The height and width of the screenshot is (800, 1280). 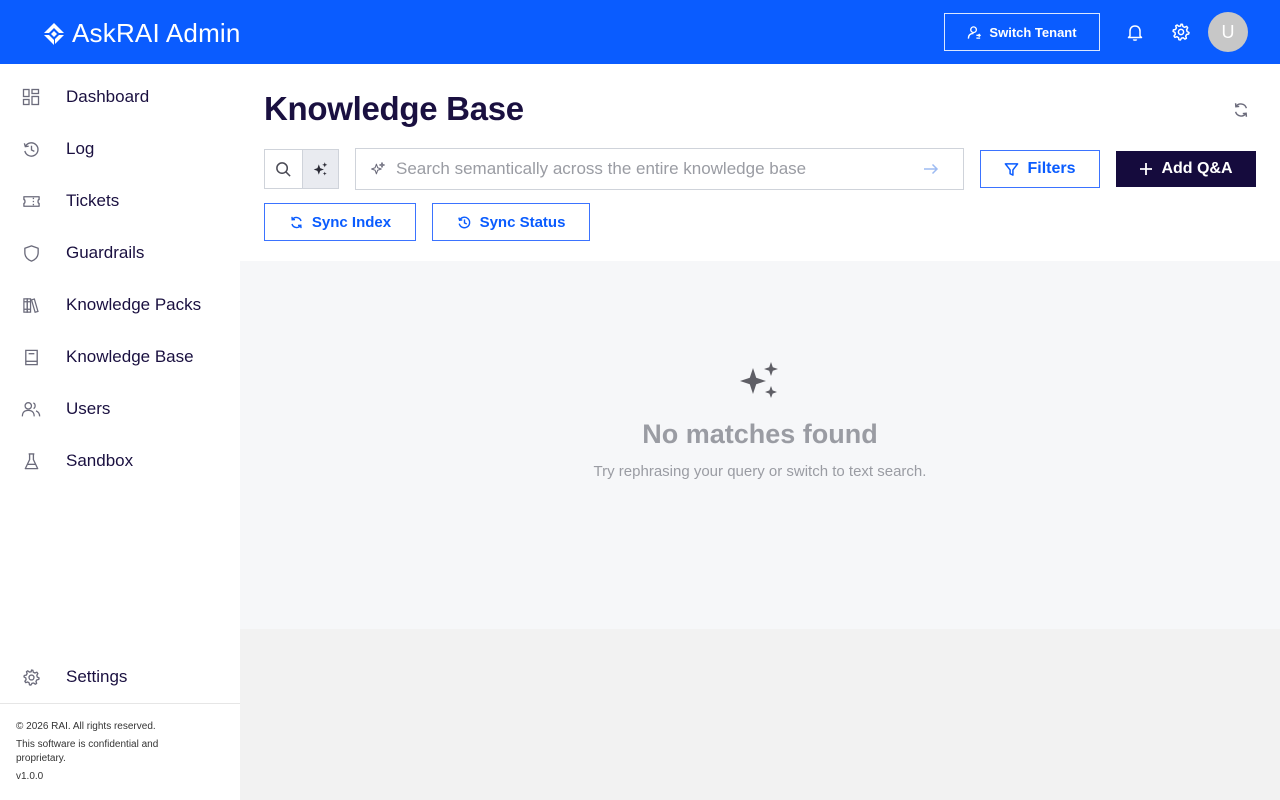 What do you see at coordinates (156, 33) in the screenshot?
I see `app-title: AskRAI Admin` at bounding box center [156, 33].